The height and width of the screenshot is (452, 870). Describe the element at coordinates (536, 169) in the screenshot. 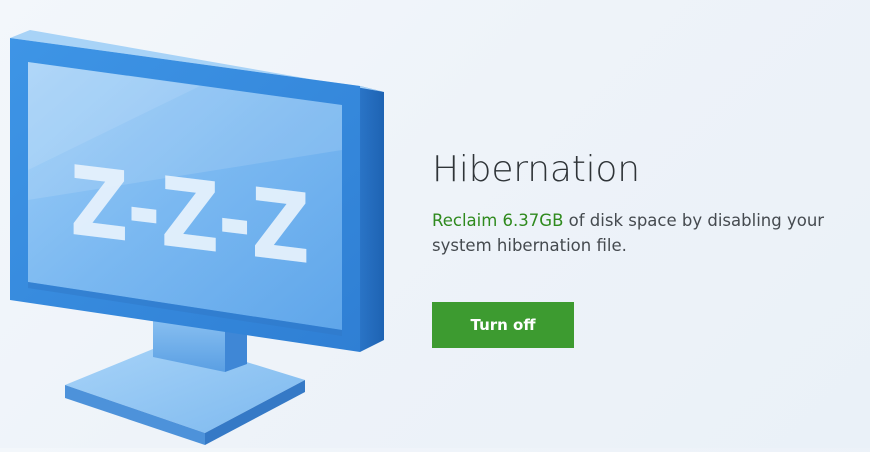

I see `page-title: Hibernation` at that location.